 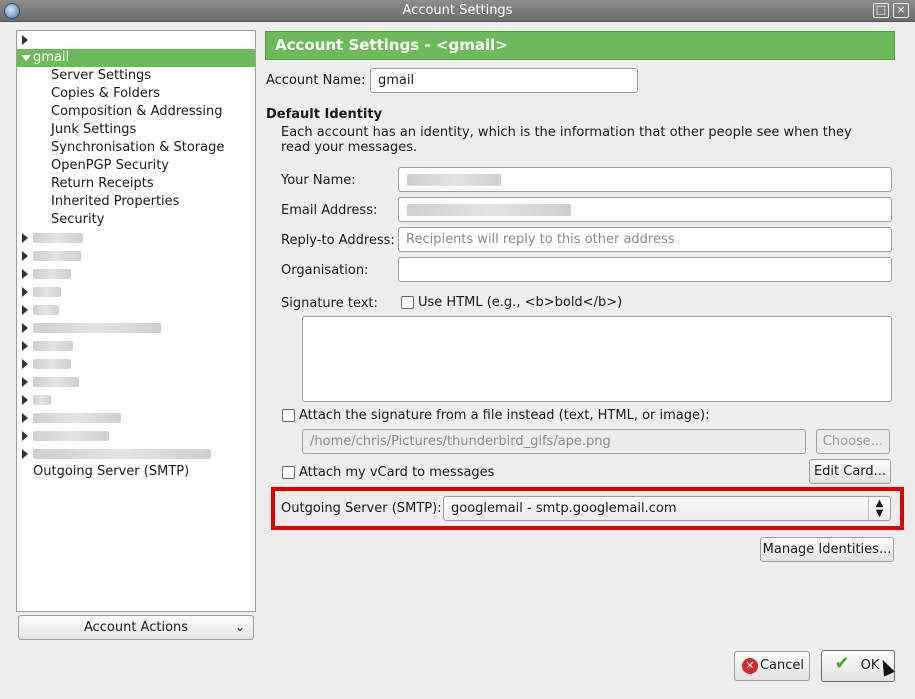 I want to click on tree-row-collapsed-account, so click(x=136, y=40).